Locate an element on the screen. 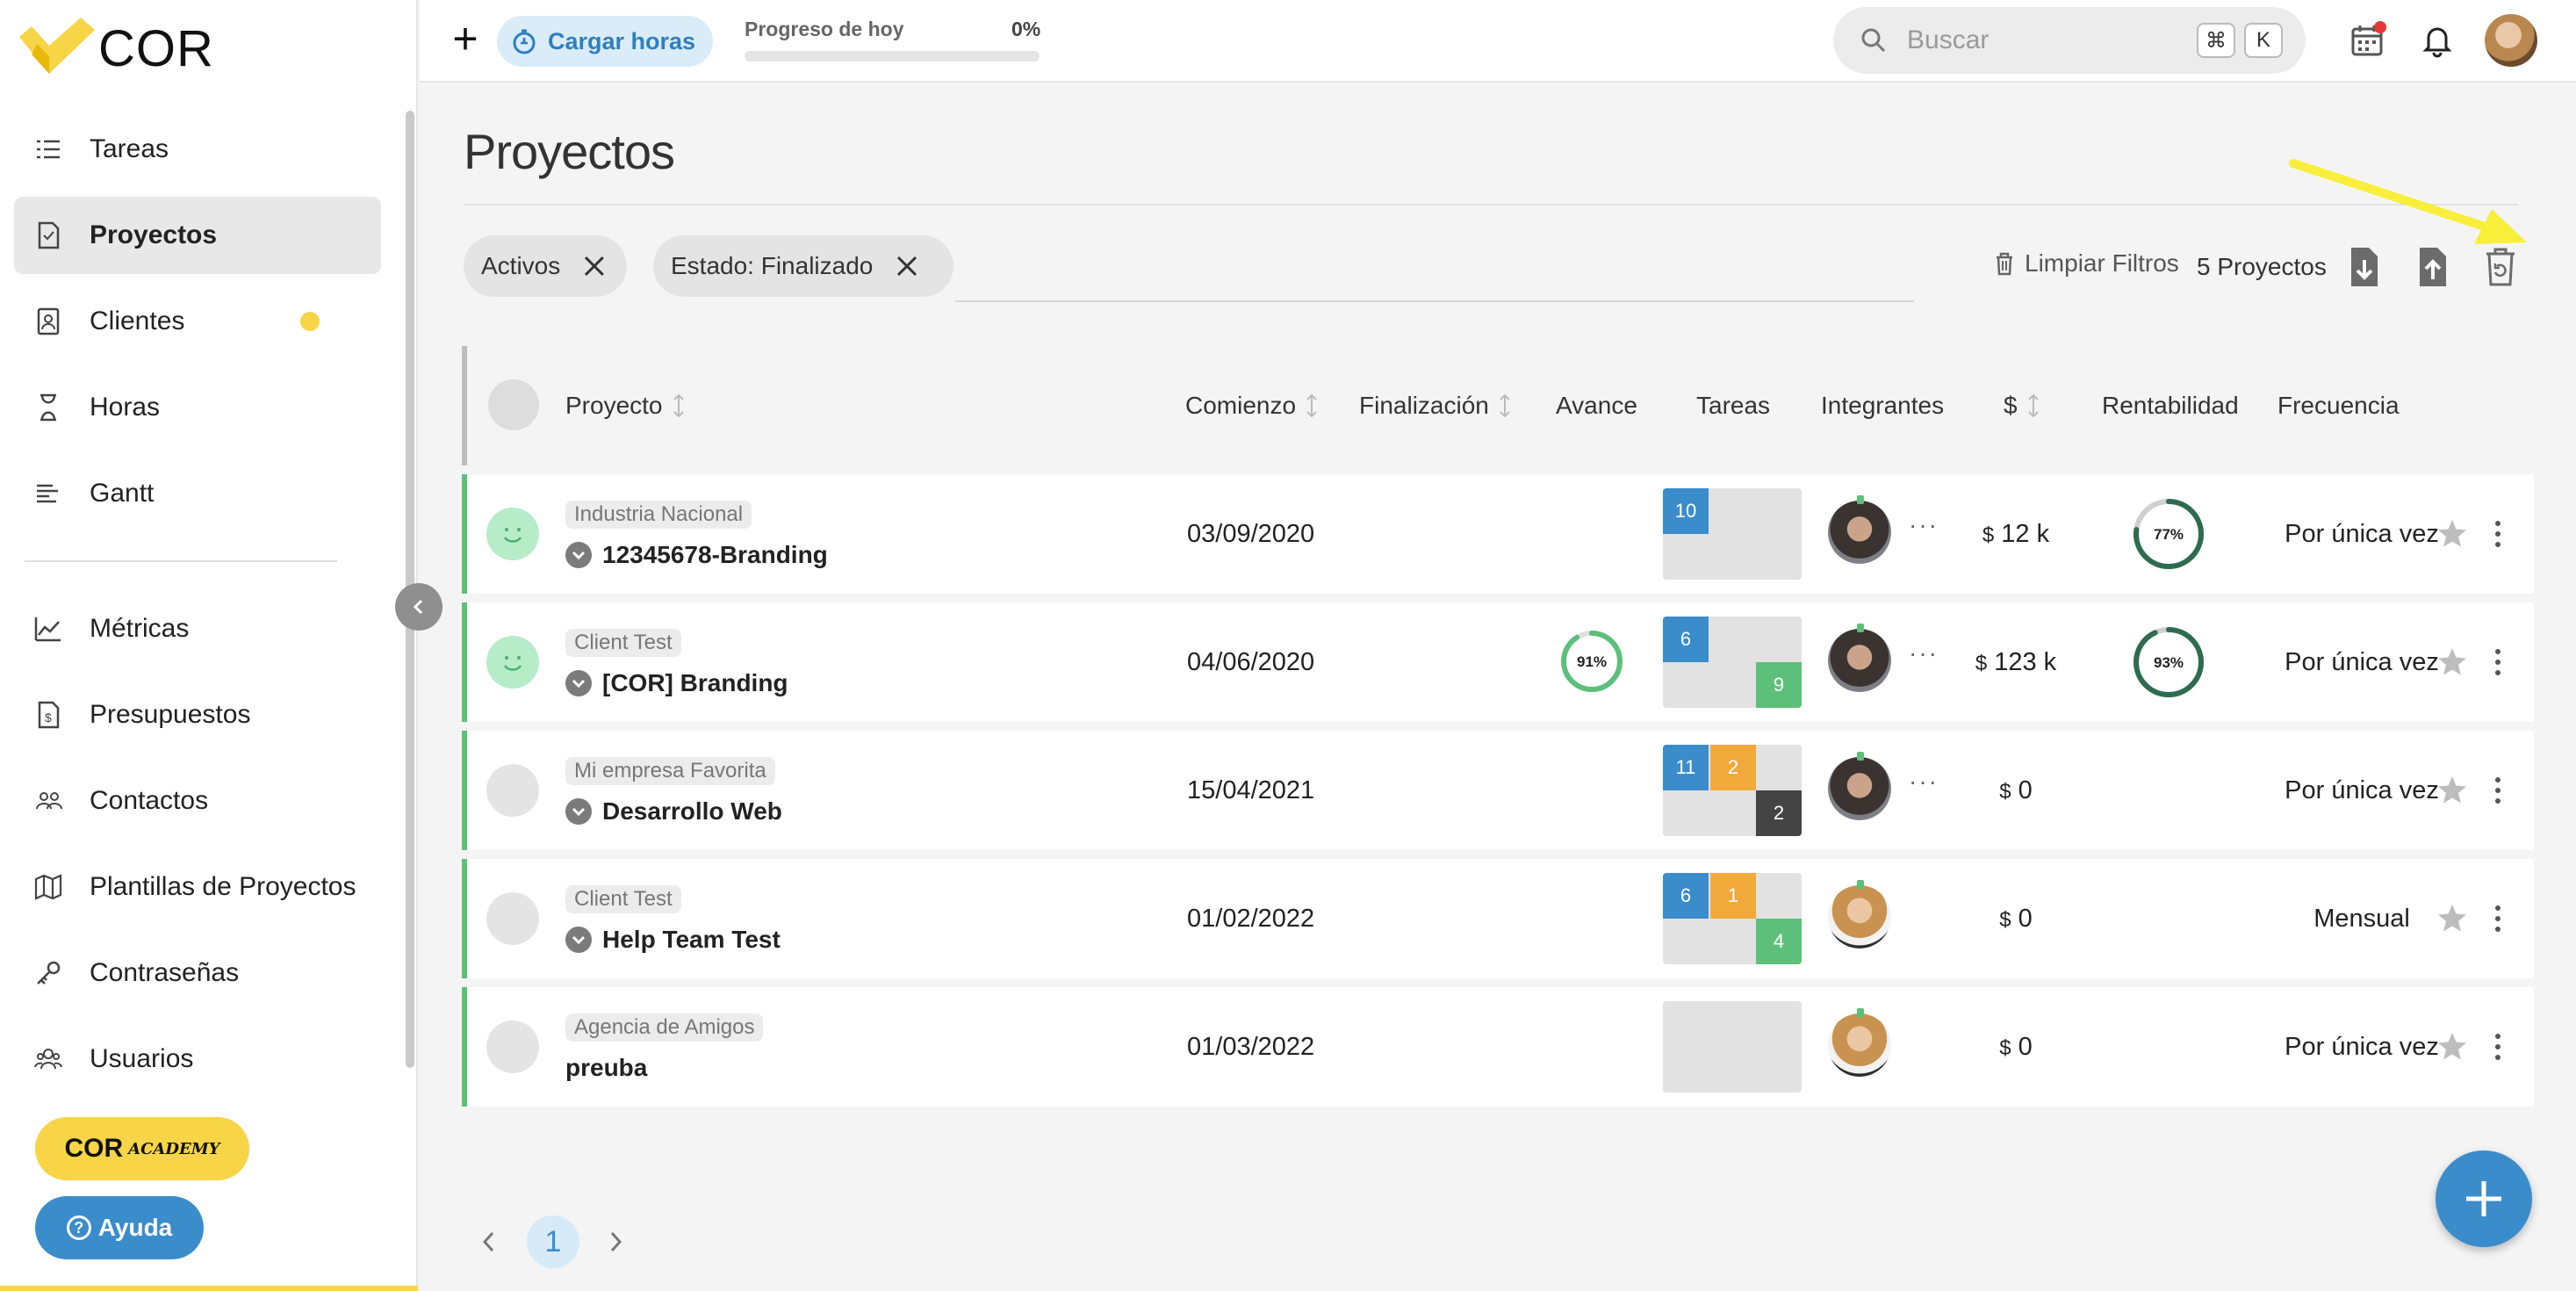 This screenshot has height=1291, width=2576. project-name-label: Desarrollo Web is located at coordinates (692, 811).